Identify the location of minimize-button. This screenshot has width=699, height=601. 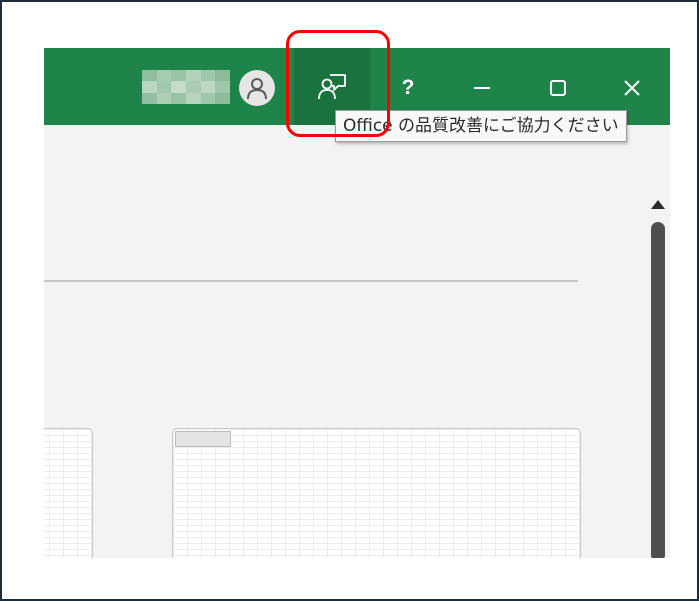
(482, 88).